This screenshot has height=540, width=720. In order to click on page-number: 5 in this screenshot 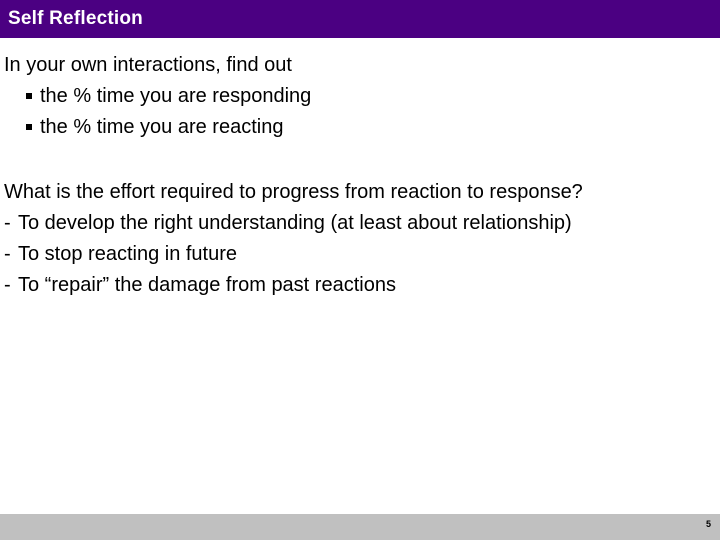, I will do `click(708, 524)`.